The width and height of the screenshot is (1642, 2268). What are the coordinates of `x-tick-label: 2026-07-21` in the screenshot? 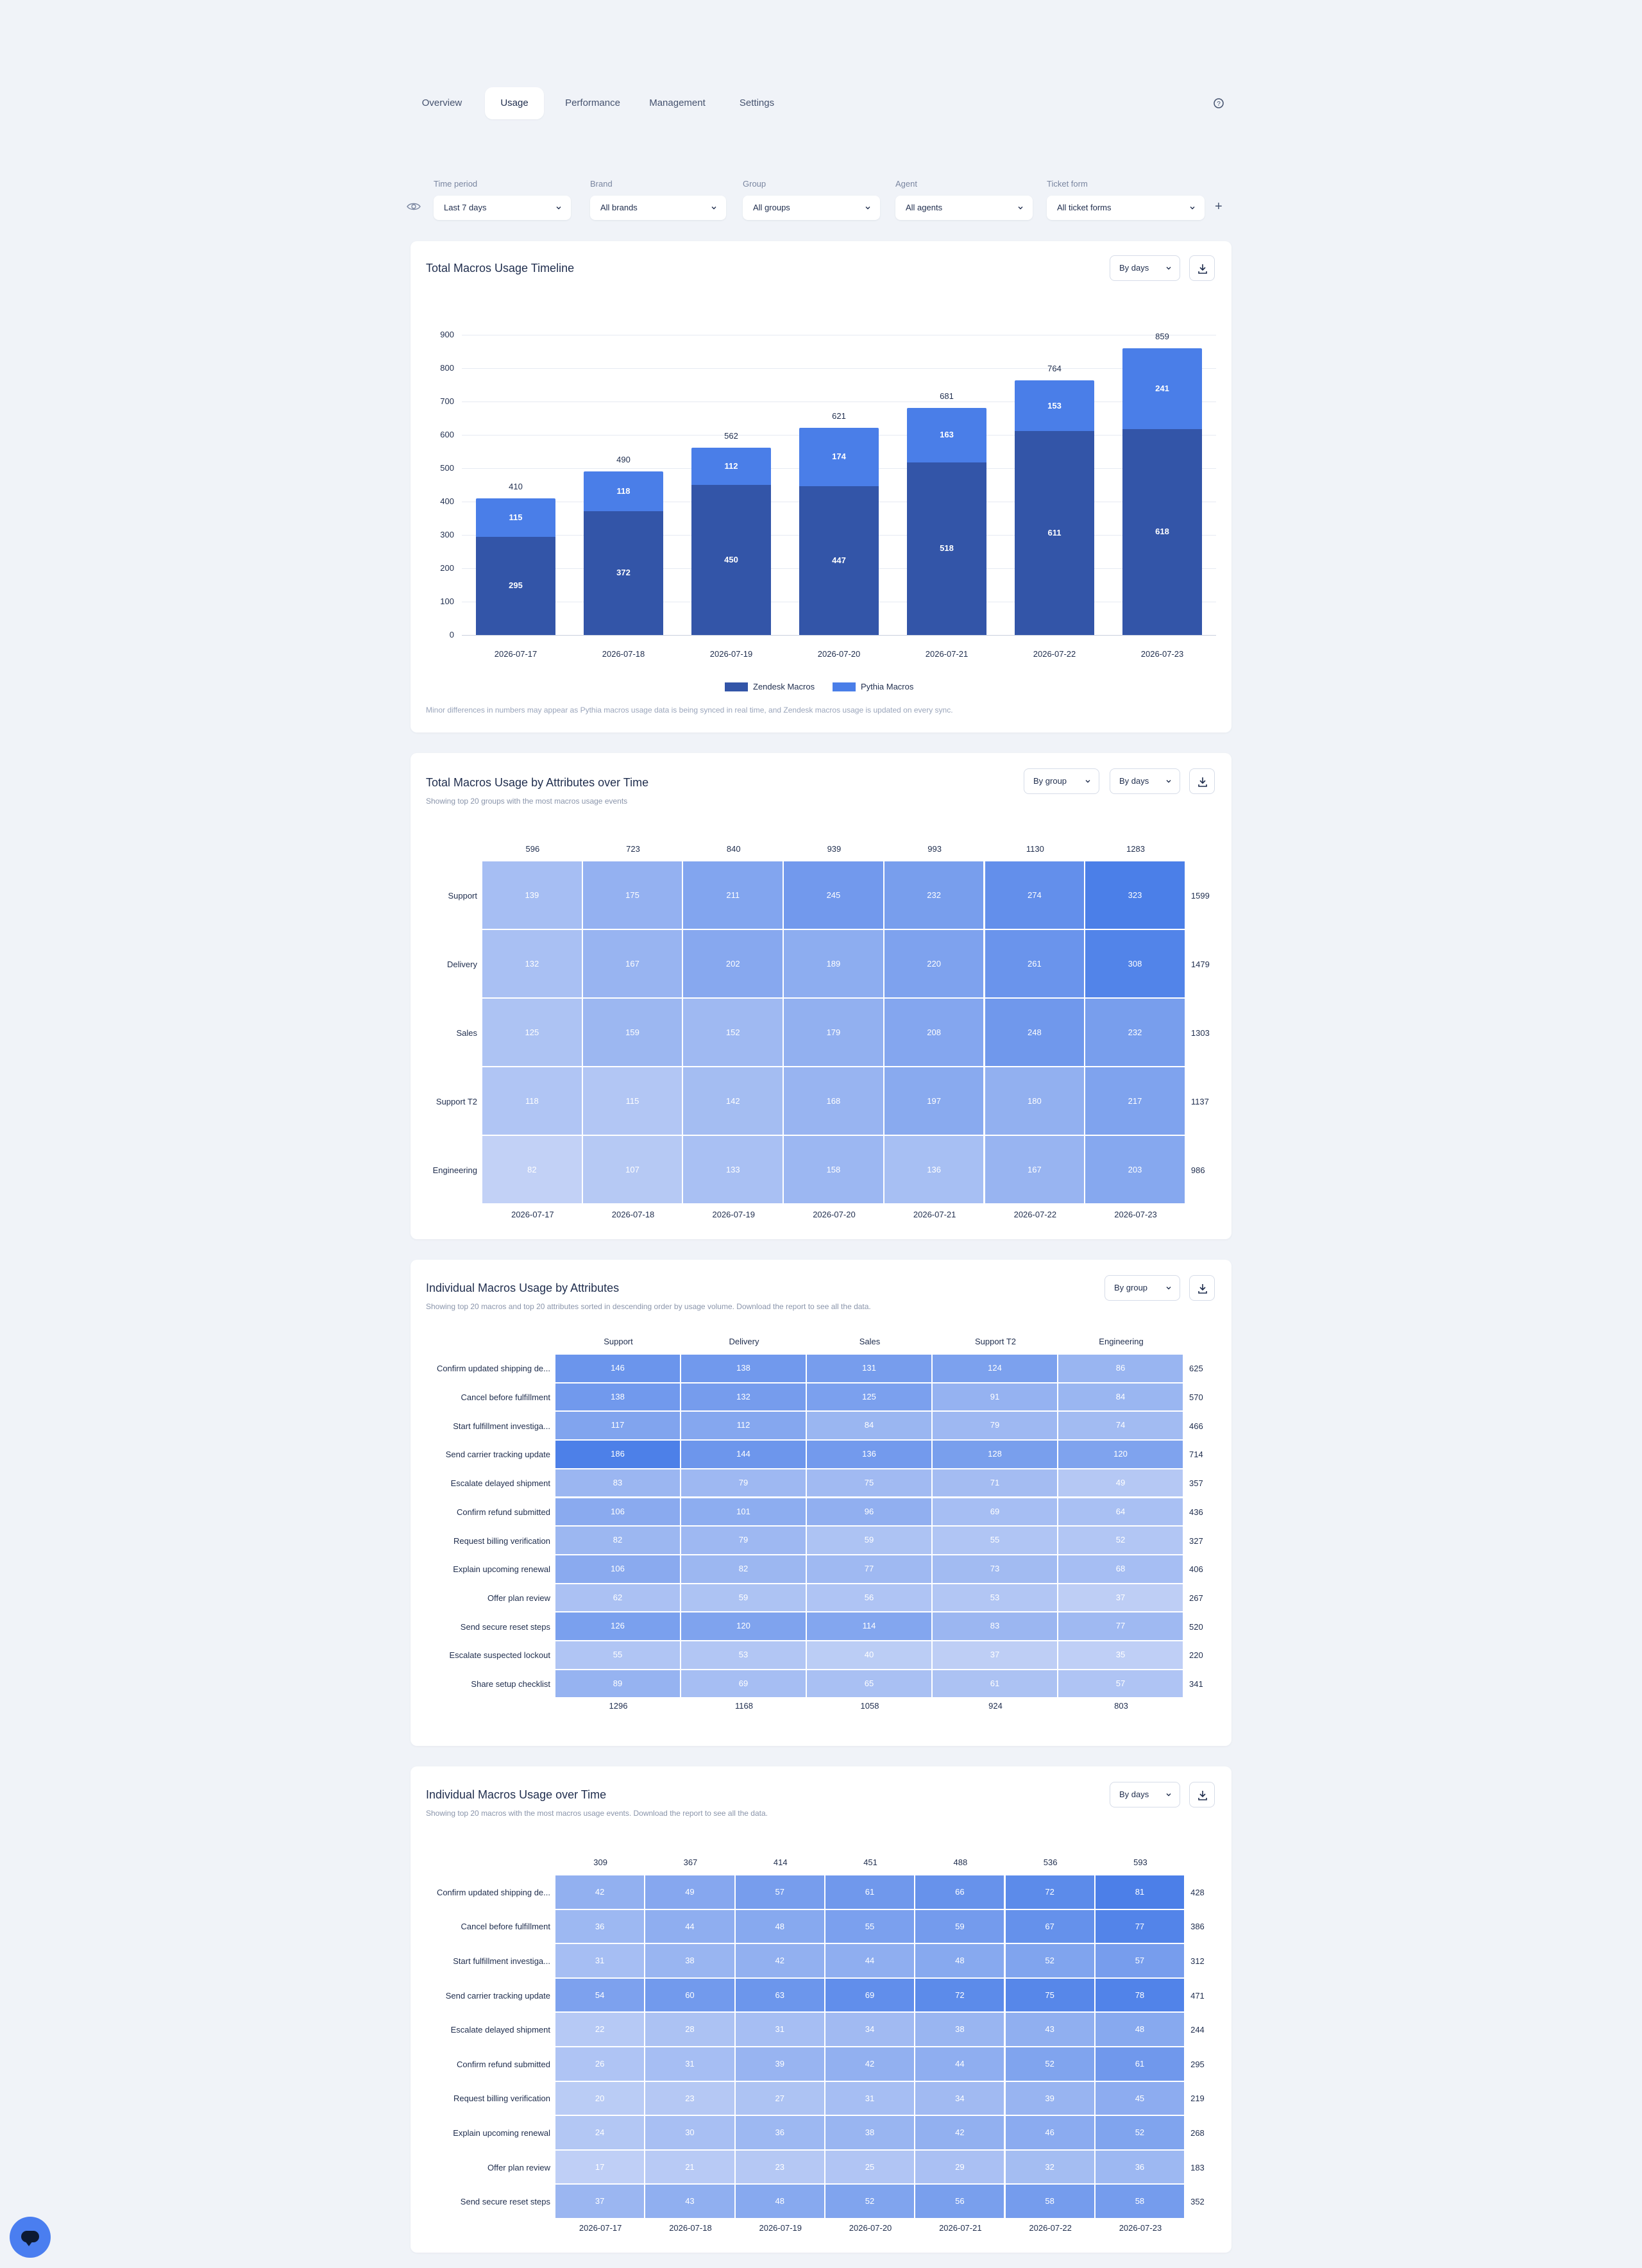 It's located at (947, 654).